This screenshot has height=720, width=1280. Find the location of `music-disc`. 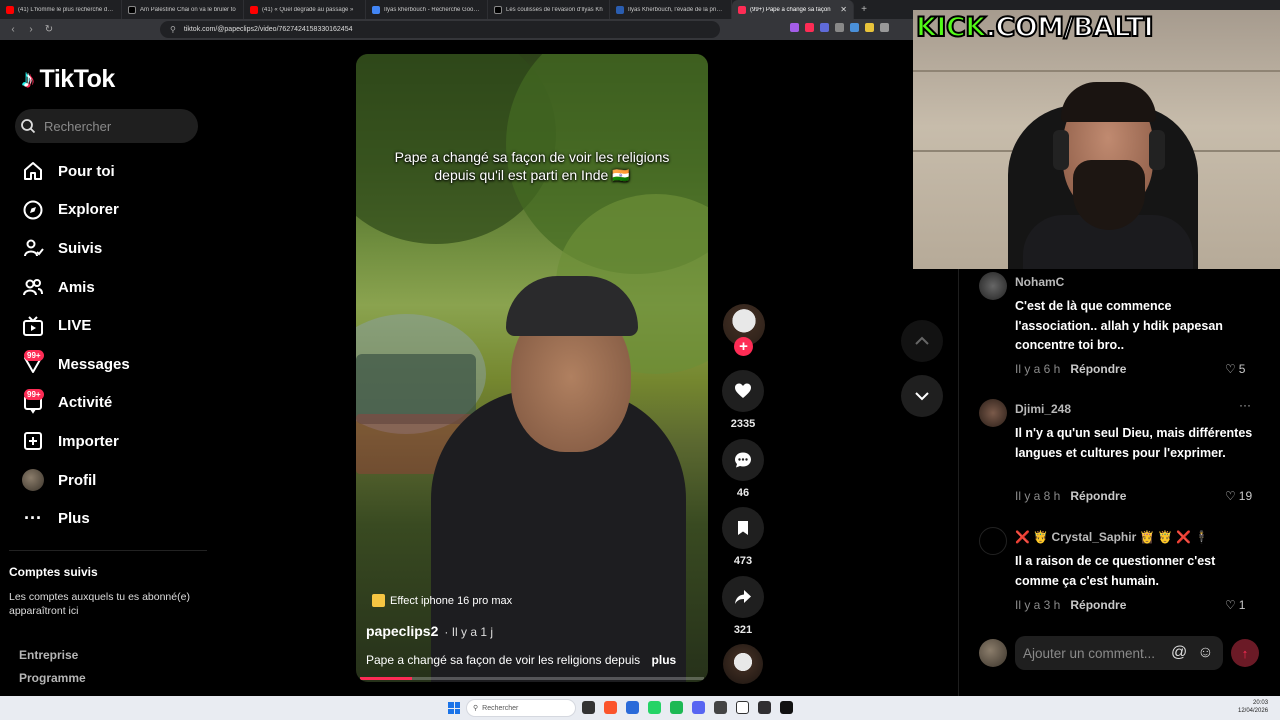

music-disc is located at coordinates (743, 664).